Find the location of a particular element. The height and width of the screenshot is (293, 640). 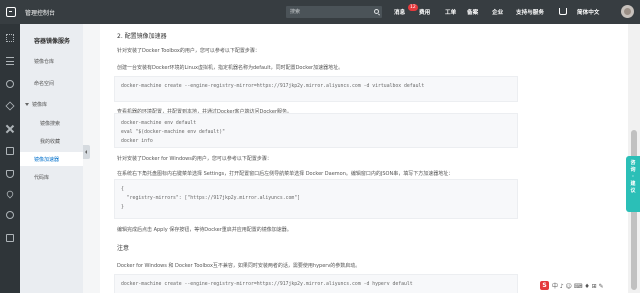

sidebar-item-image-library: 镜像库 is located at coordinates (51, 104).